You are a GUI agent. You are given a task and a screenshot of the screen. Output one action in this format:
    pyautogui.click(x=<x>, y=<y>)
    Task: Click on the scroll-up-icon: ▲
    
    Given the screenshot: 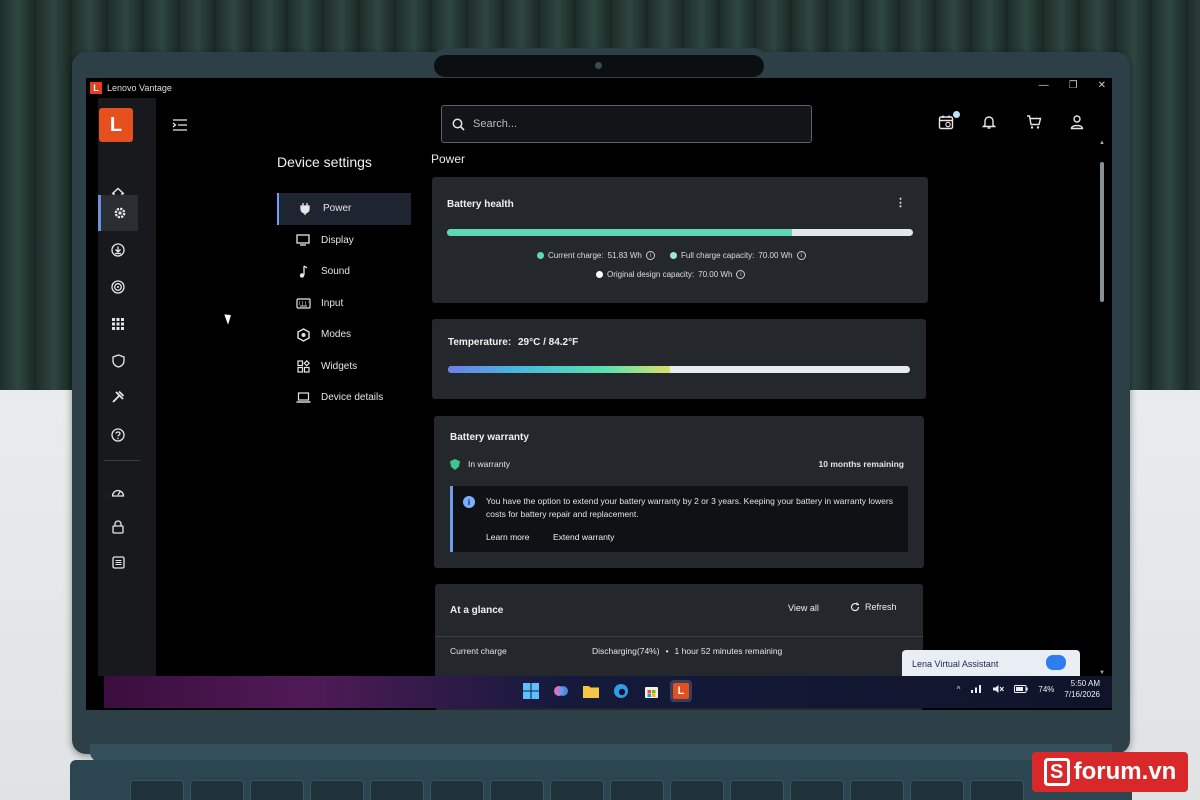 What is the action you would take?
    pyautogui.click(x=1102, y=143)
    